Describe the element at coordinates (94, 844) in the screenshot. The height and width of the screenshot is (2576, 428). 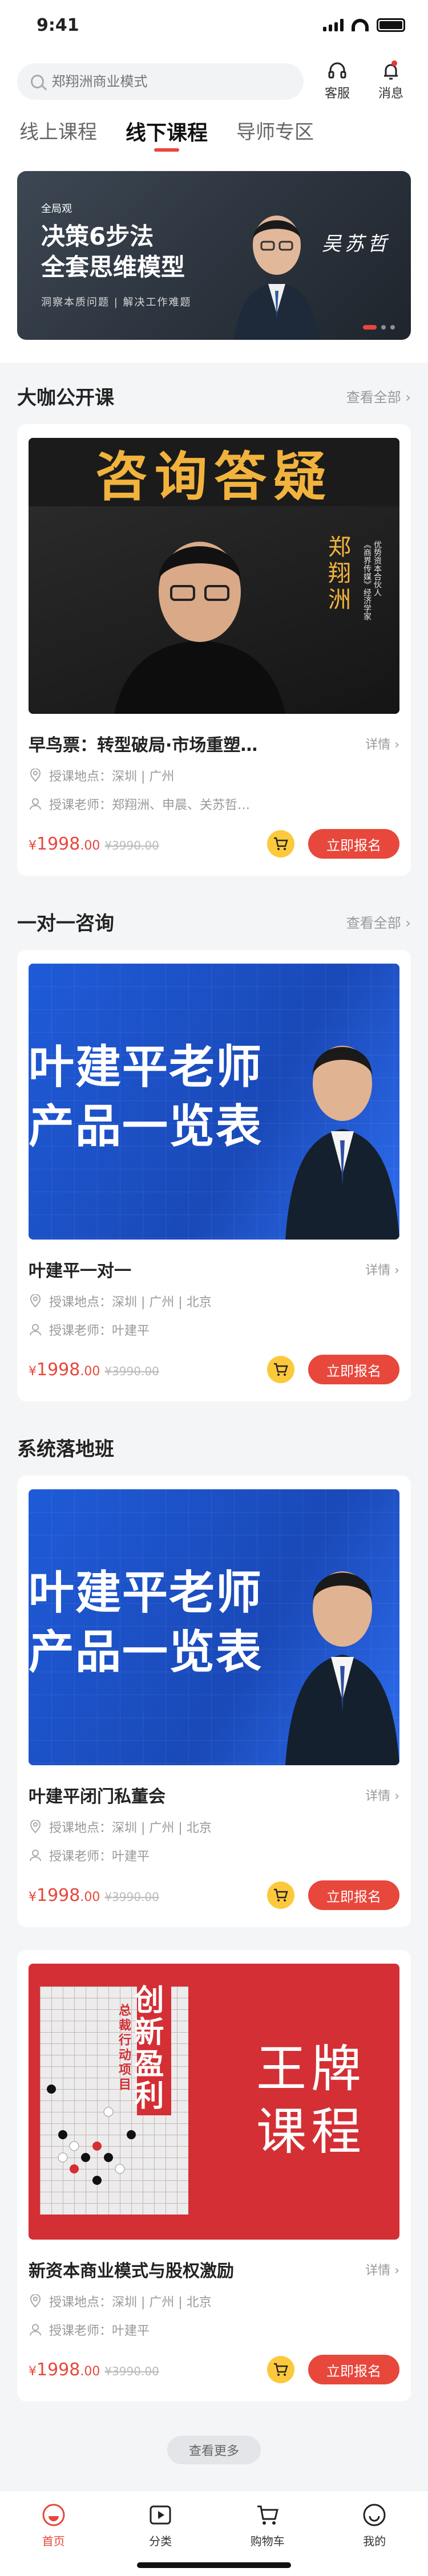
I see `price: ¥1998.00 ¥3990.00` at that location.